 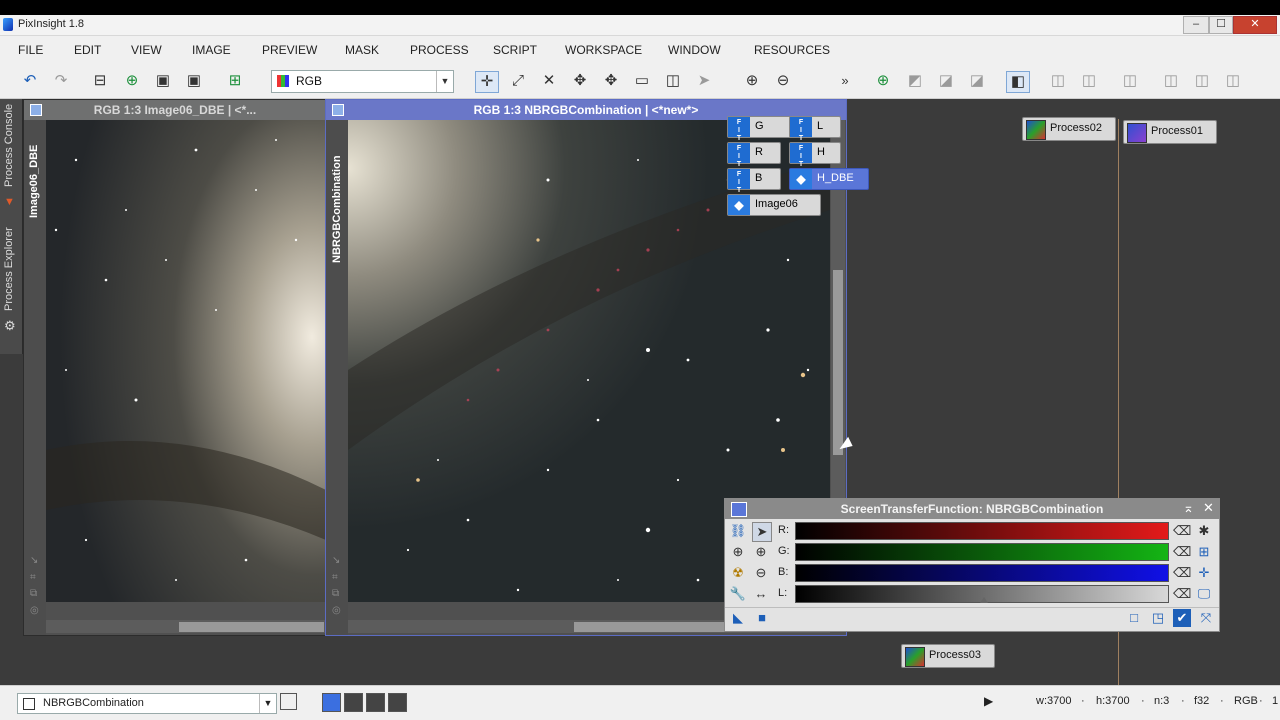 I want to click on center-view-icon: ✥, so click(x=611, y=81).